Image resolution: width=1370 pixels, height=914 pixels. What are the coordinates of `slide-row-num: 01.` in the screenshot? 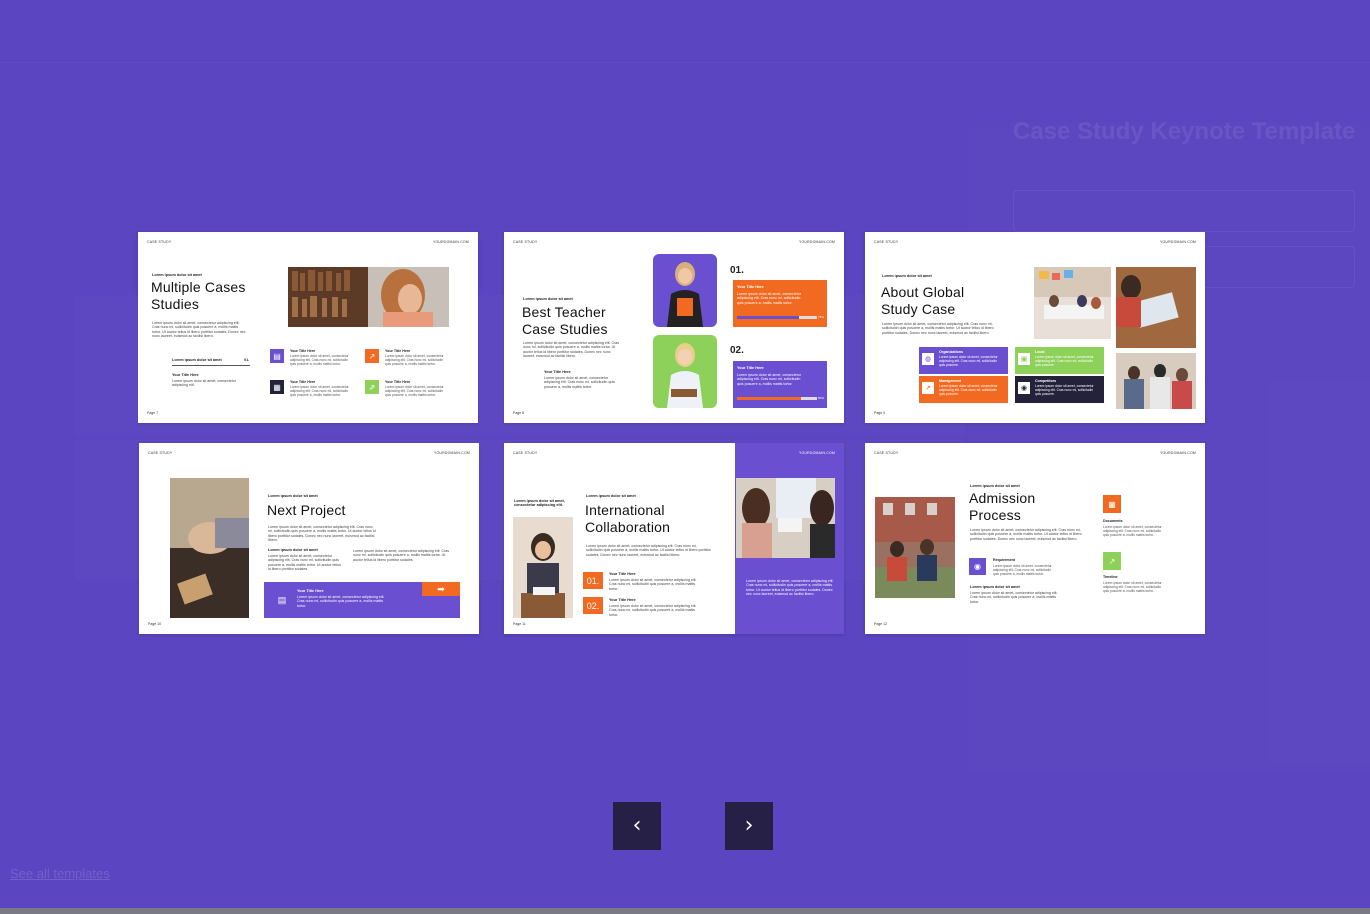 It's located at (247, 360).